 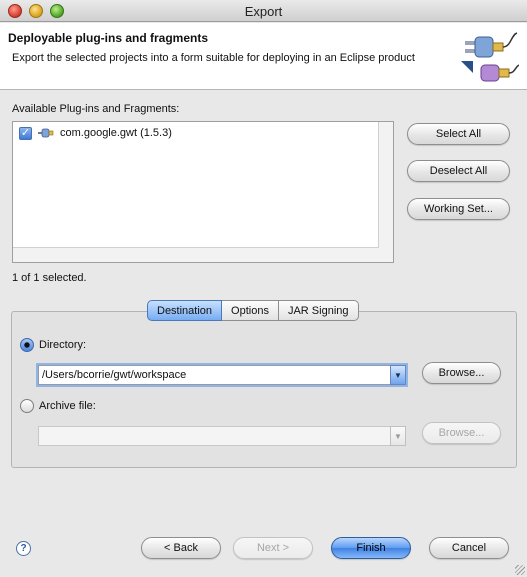 What do you see at coordinates (469, 548) in the screenshot?
I see `cancel-button: Cancel` at bounding box center [469, 548].